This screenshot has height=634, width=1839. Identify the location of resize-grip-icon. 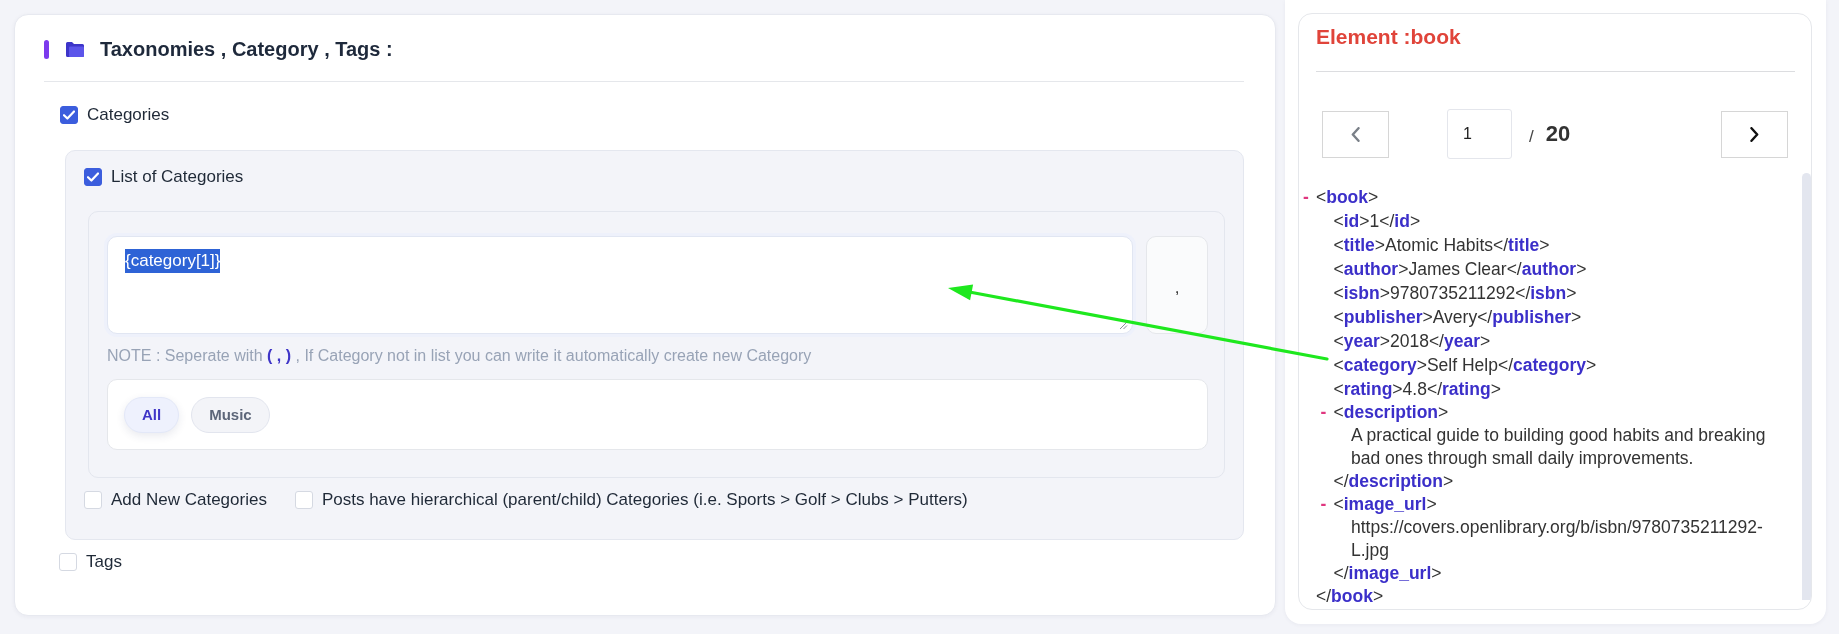
(1123, 325).